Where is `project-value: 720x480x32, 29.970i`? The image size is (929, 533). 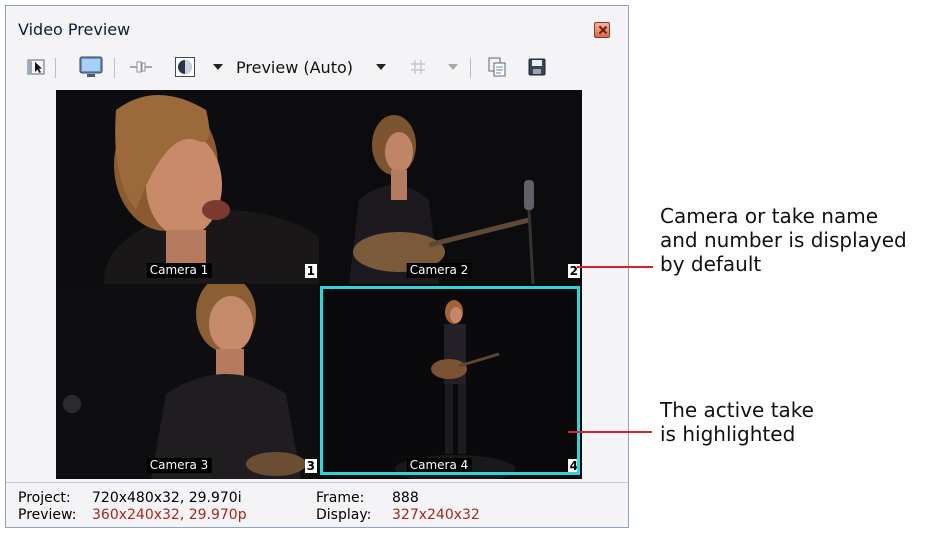 project-value: 720x480x32, 29.970i is located at coordinates (167, 498).